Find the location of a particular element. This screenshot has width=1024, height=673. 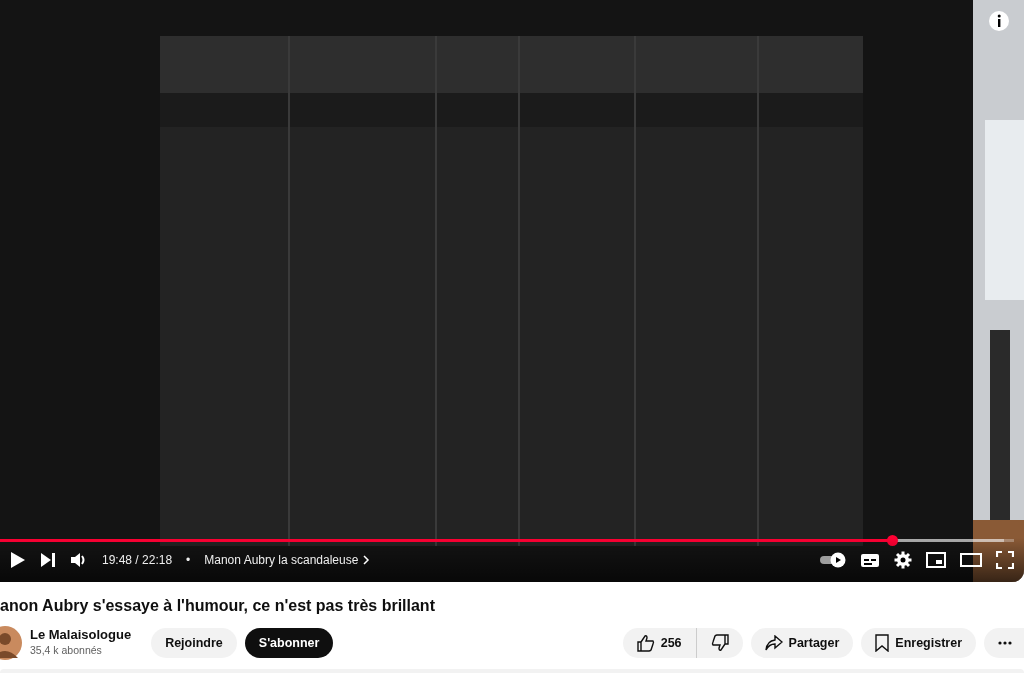

info-icon is located at coordinates (999, 21).